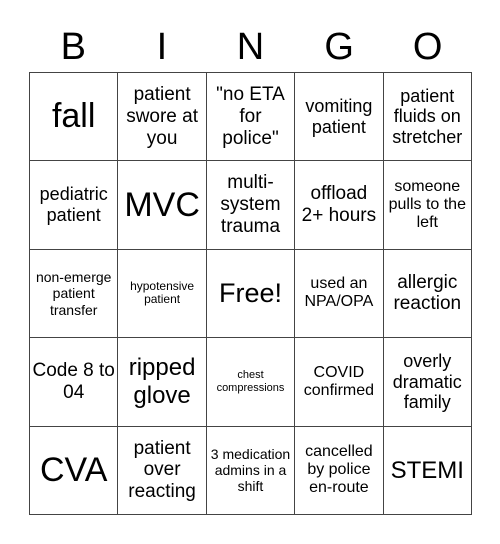 The image size is (500, 544). I want to click on header-letter-g: G, so click(339, 47).